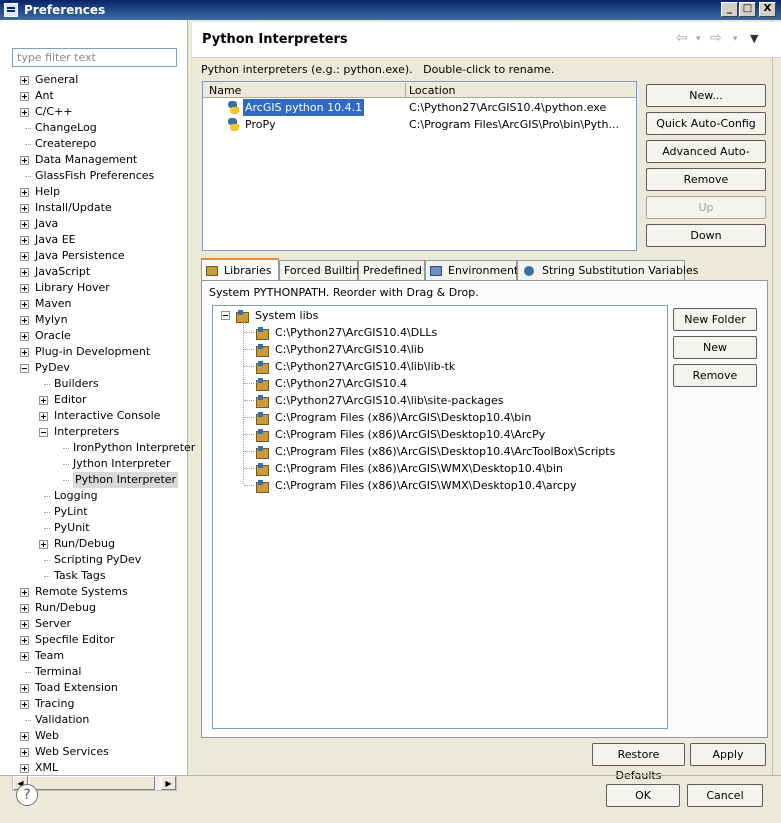 Image resolution: width=781 pixels, height=823 pixels. Describe the element at coordinates (767, 9) in the screenshot. I see `close-button: X` at that location.